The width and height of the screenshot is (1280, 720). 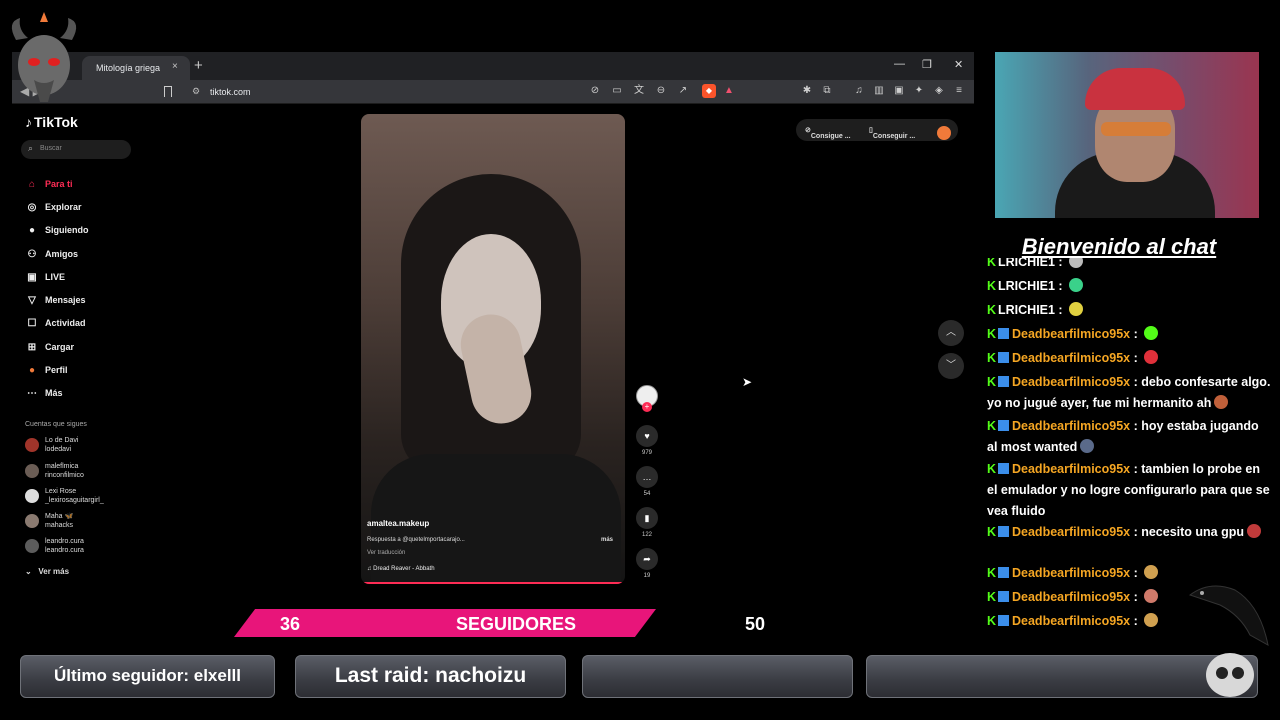 What do you see at coordinates (32, 347) in the screenshot?
I see `upload-icon: ⊞` at bounding box center [32, 347].